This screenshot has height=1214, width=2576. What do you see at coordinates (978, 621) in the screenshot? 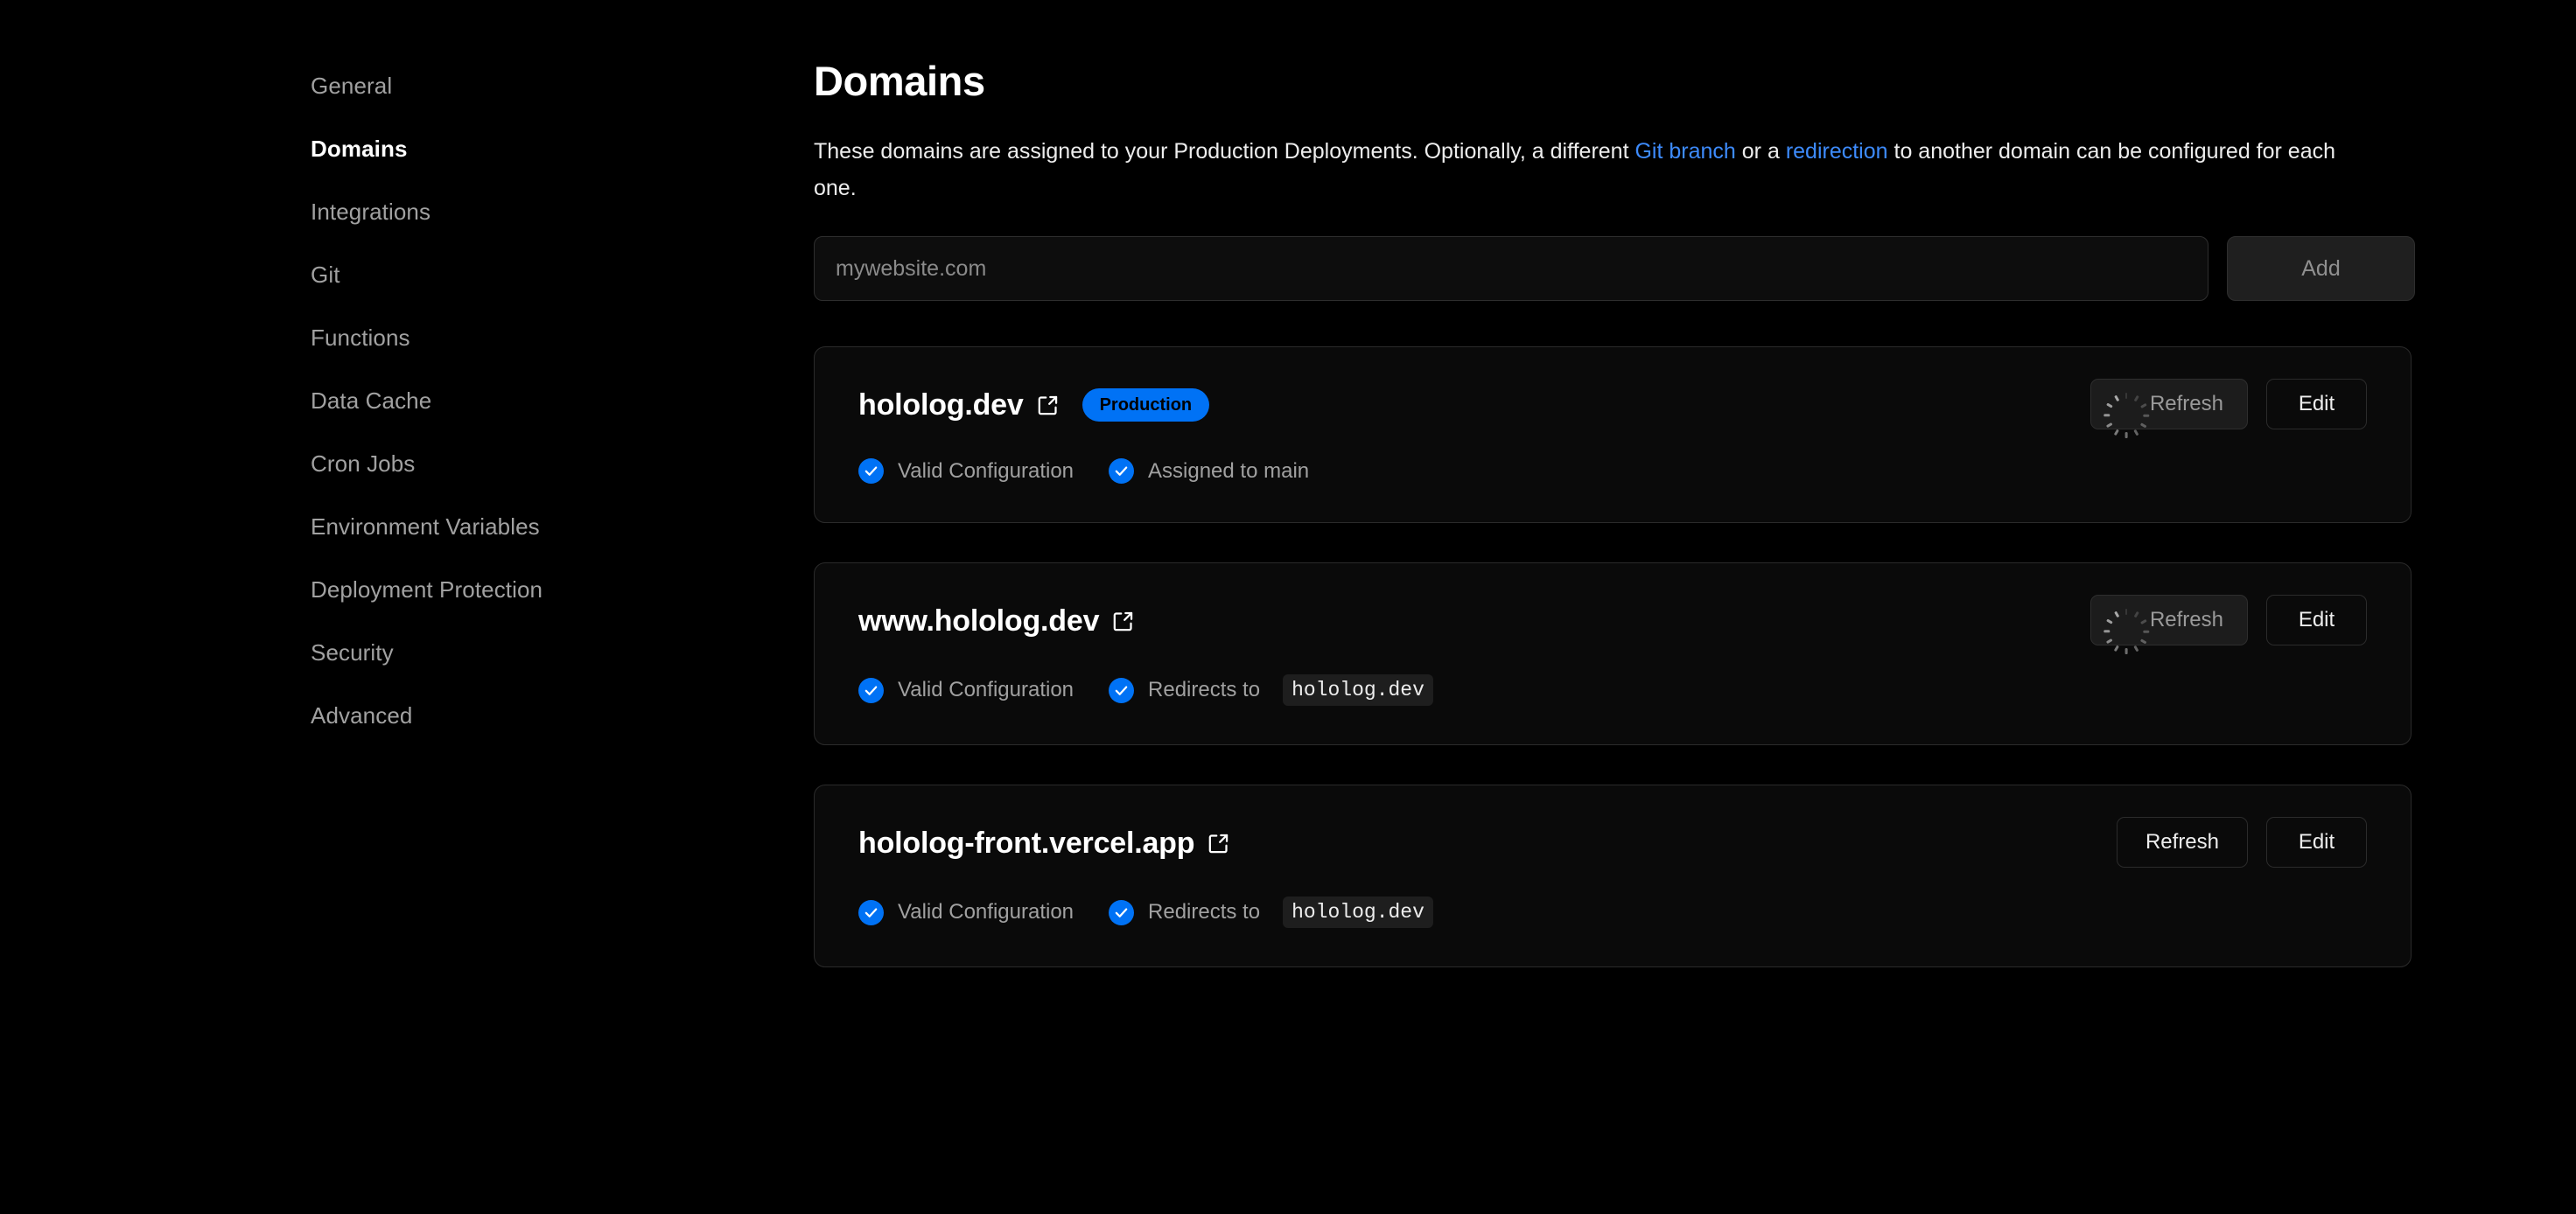
I see `domain-name: www.hololog.dev` at bounding box center [978, 621].